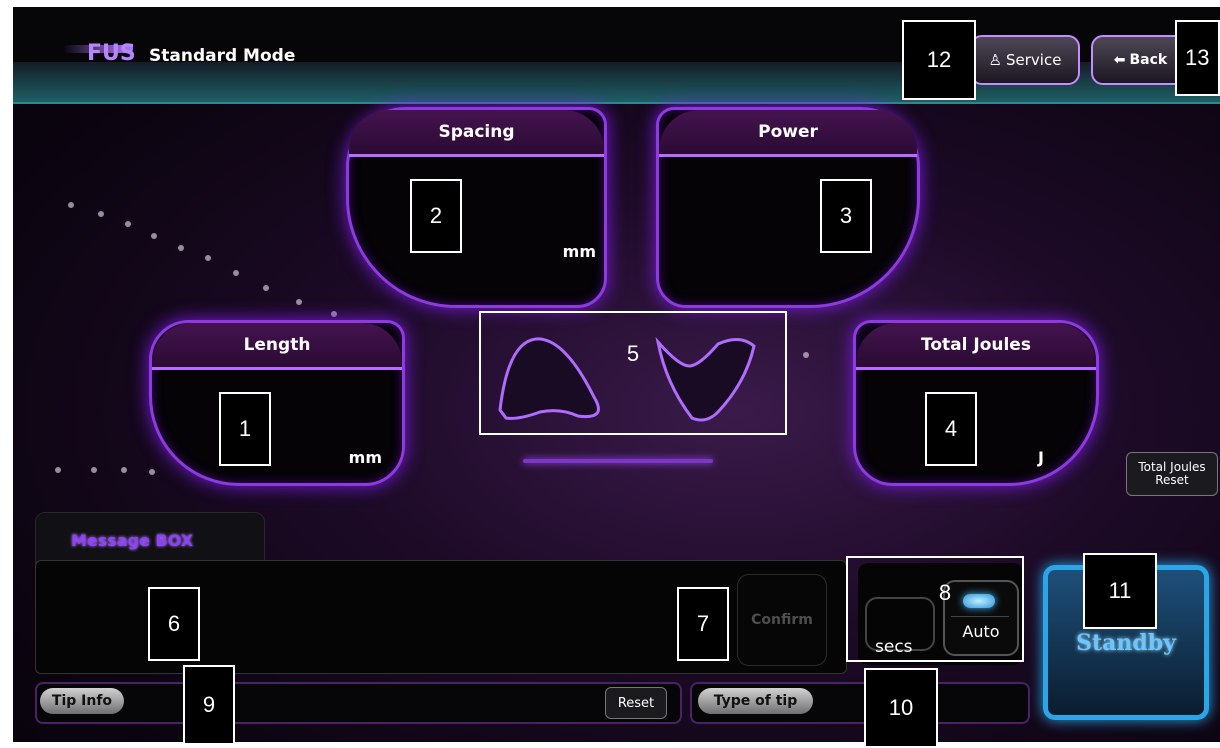 The image size is (1220, 748). What do you see at coordinates (222, 56) in the screenshot?
I see `mode-title: Standard Mode` at bounding box center [222, 56].